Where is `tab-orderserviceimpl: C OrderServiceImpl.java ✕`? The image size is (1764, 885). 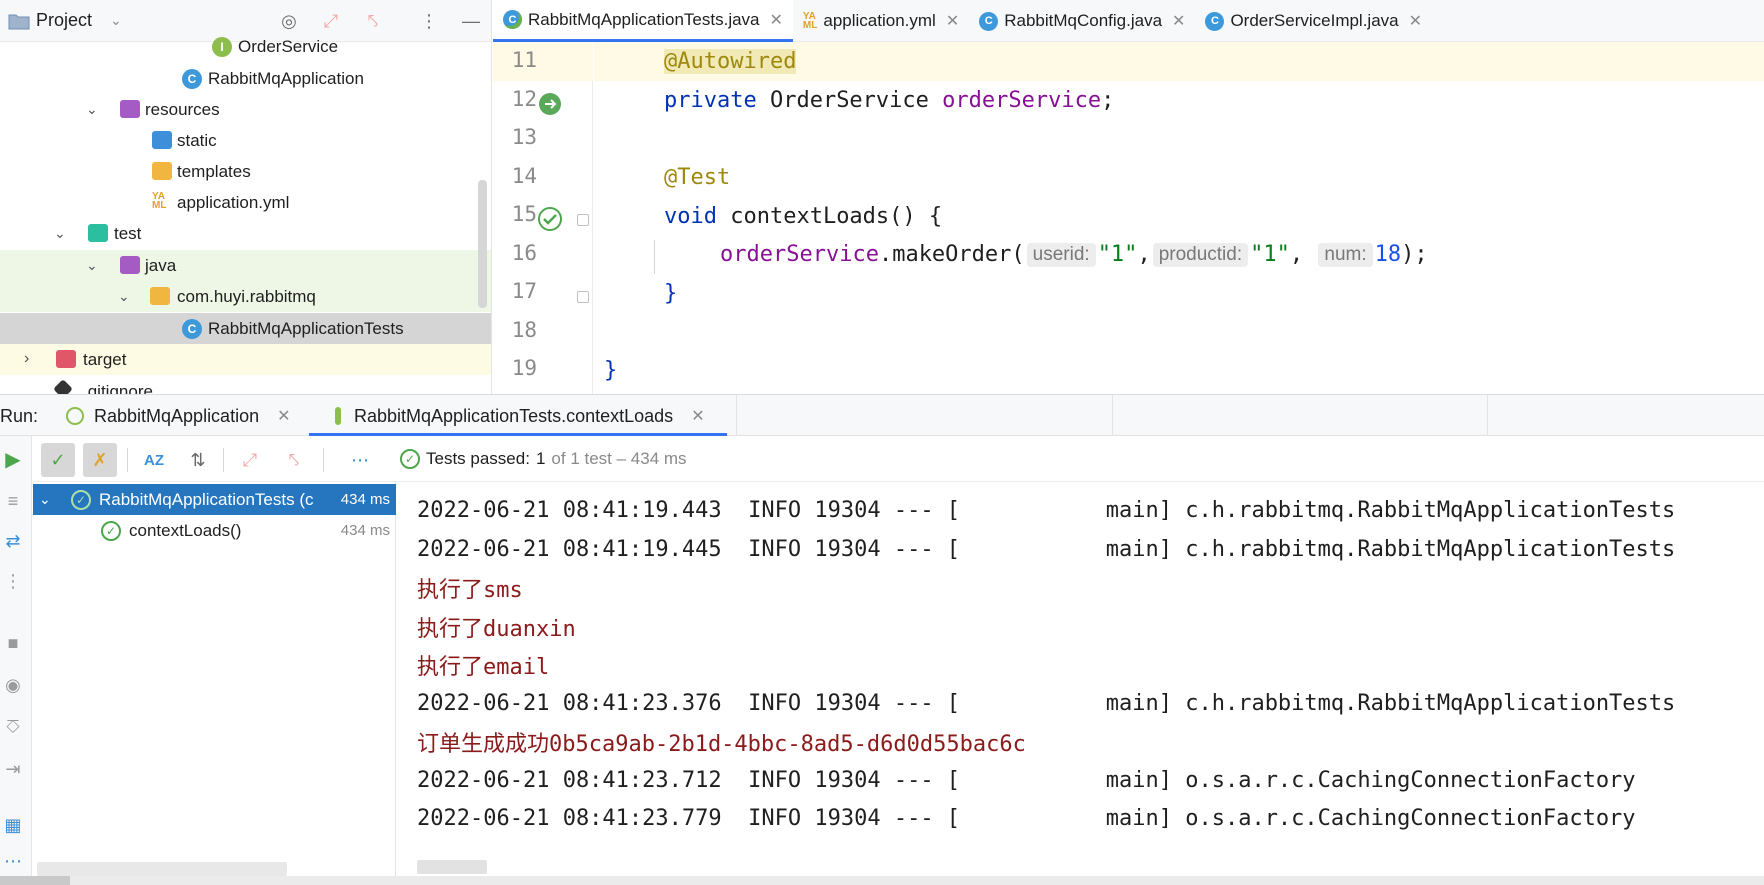
tab-orderserviceimpl: C OrderServiceImpl.java ✕ is located at coordinates (1313, 21).